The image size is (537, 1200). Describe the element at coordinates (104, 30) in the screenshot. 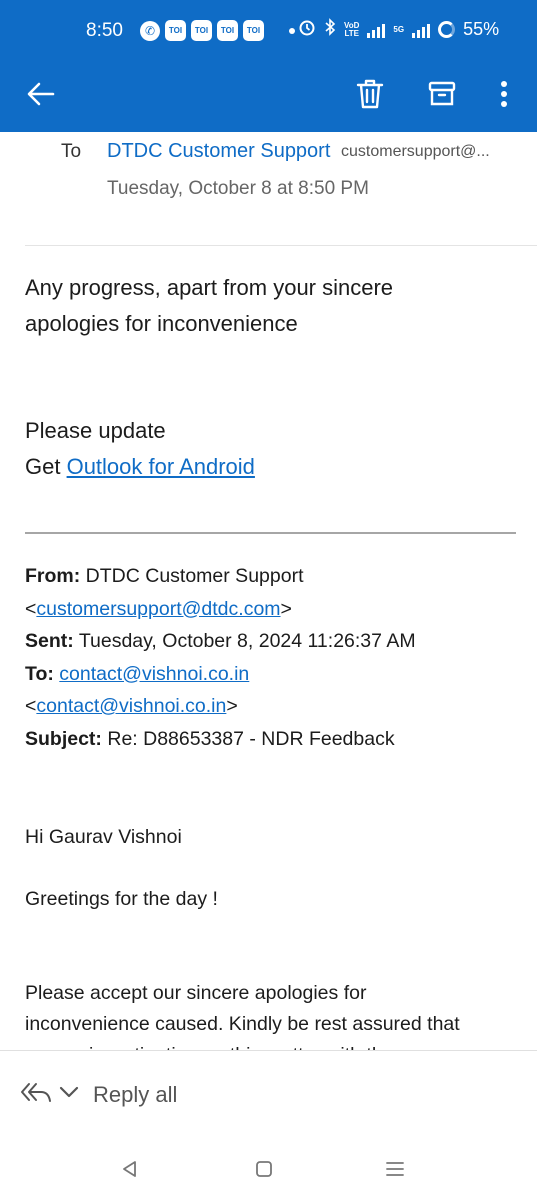

I see `status-time: 8:50` at that location.